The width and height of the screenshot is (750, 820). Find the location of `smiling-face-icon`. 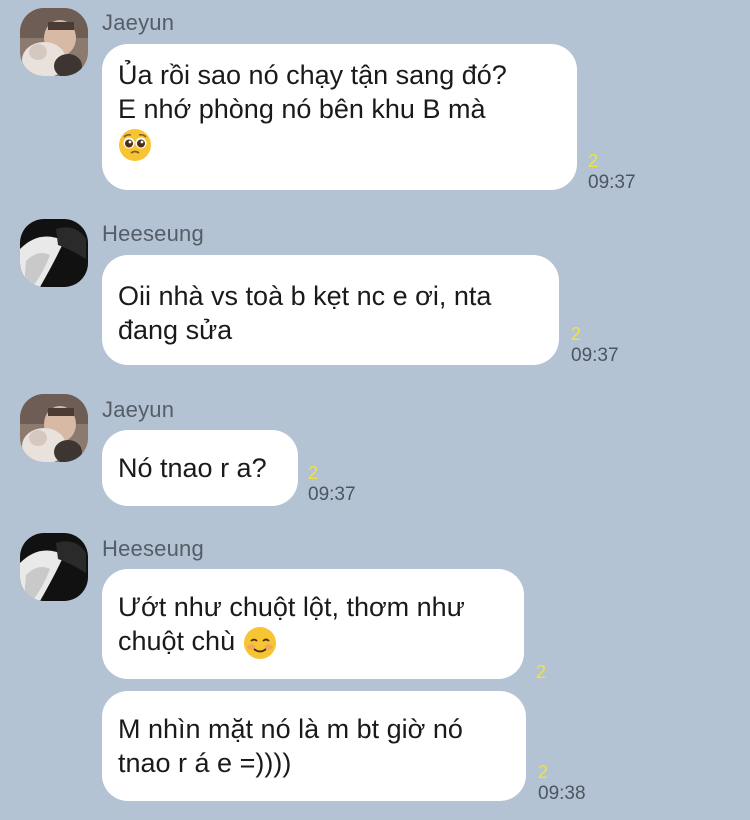

smiling-face-icon is located at coordinates (260, 643).